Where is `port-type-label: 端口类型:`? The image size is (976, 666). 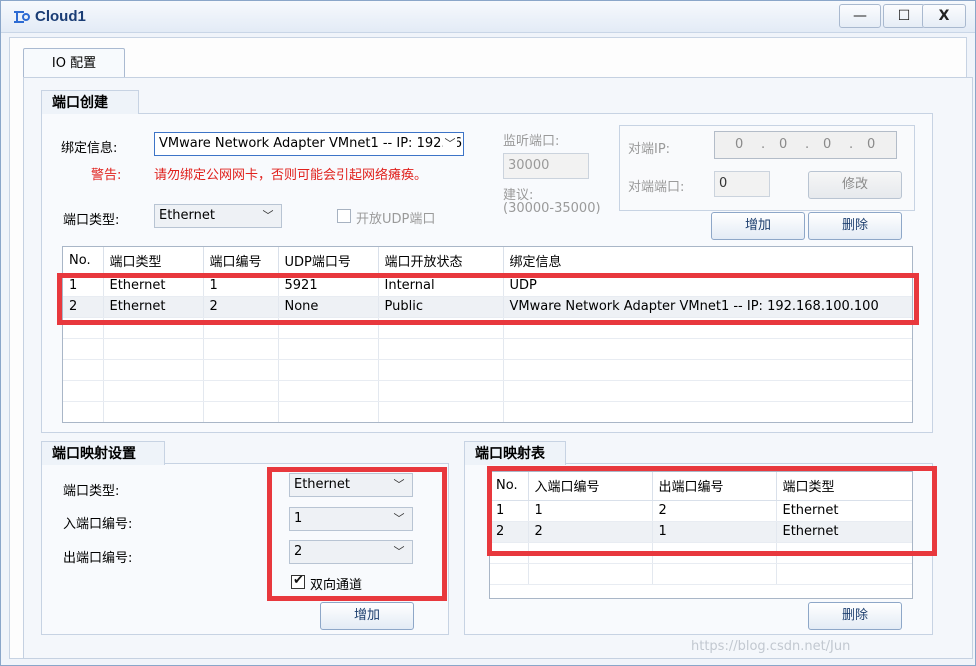
port-type-label: 端口类型: is located at coordinates (91, 220).